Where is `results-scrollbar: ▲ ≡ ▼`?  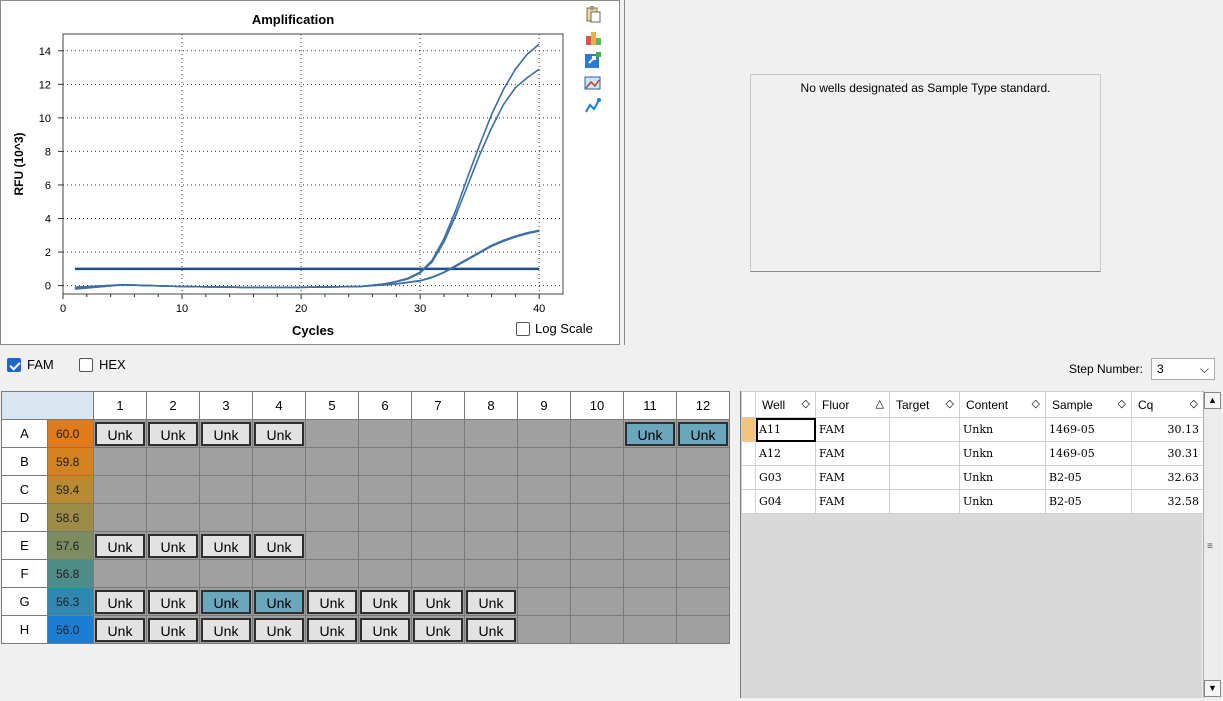 results-scrollbar: ▲ ≡ ▼ is located at coordinates (1212, 544).